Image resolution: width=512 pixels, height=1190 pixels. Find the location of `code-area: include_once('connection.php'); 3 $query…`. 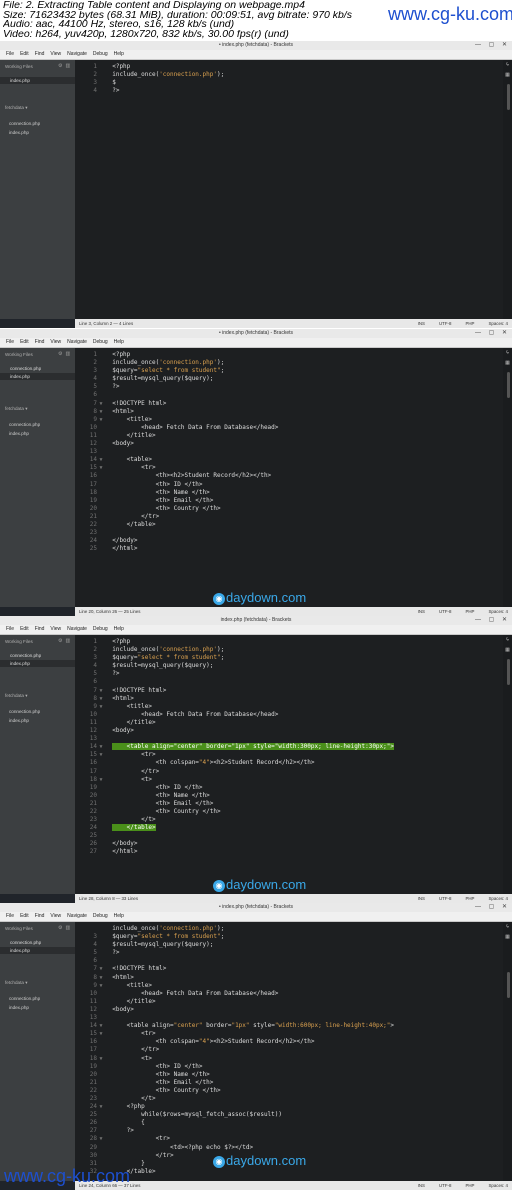

code-area: include_once('connection.php'); 3 $query… is located at coordinates (238, 1050).